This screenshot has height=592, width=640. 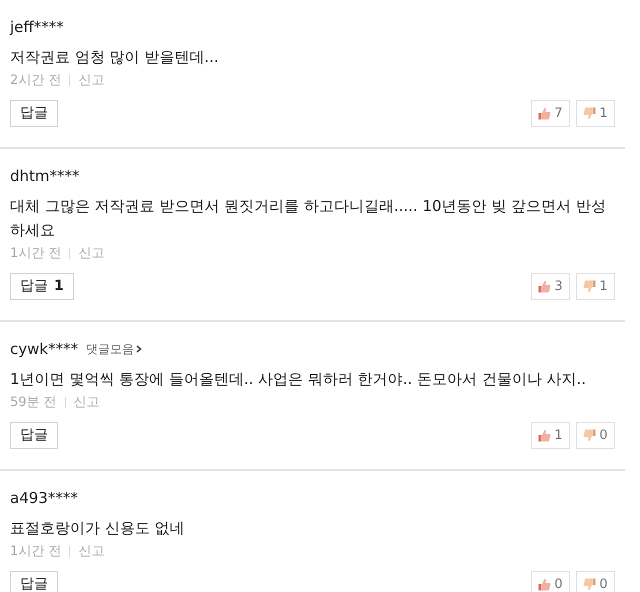 What do you see at coordinates (139, 349) in the screenshot?
I see `chevron-right-icon` at bounding box center [139, 349].